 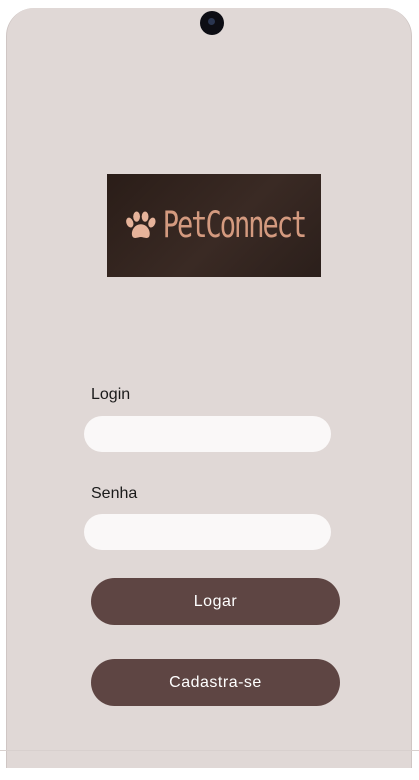 What do you see at coordinates (235, 225) in the screenshot?
I see `brand-name: PetConnect` at bounding box center [235, 225].